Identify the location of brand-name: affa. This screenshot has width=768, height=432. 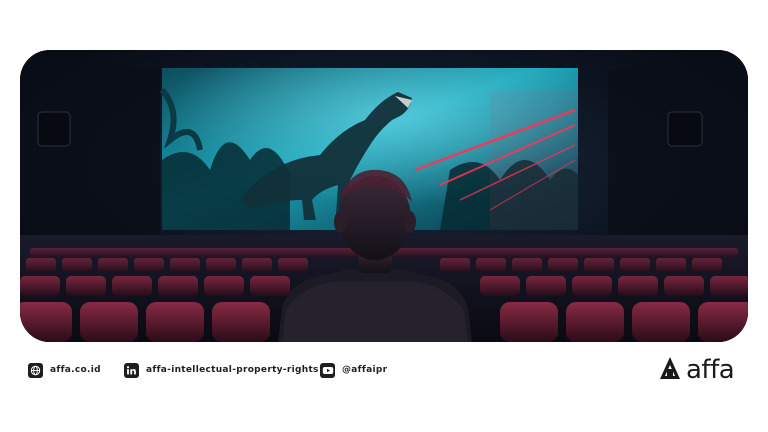
(710, 370).